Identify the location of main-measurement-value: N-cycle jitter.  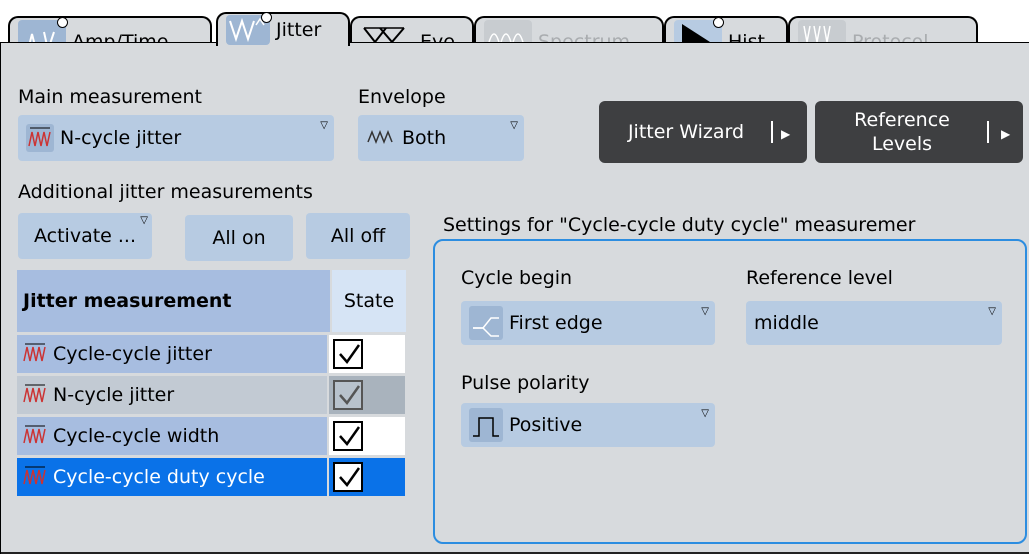
(121, 138).